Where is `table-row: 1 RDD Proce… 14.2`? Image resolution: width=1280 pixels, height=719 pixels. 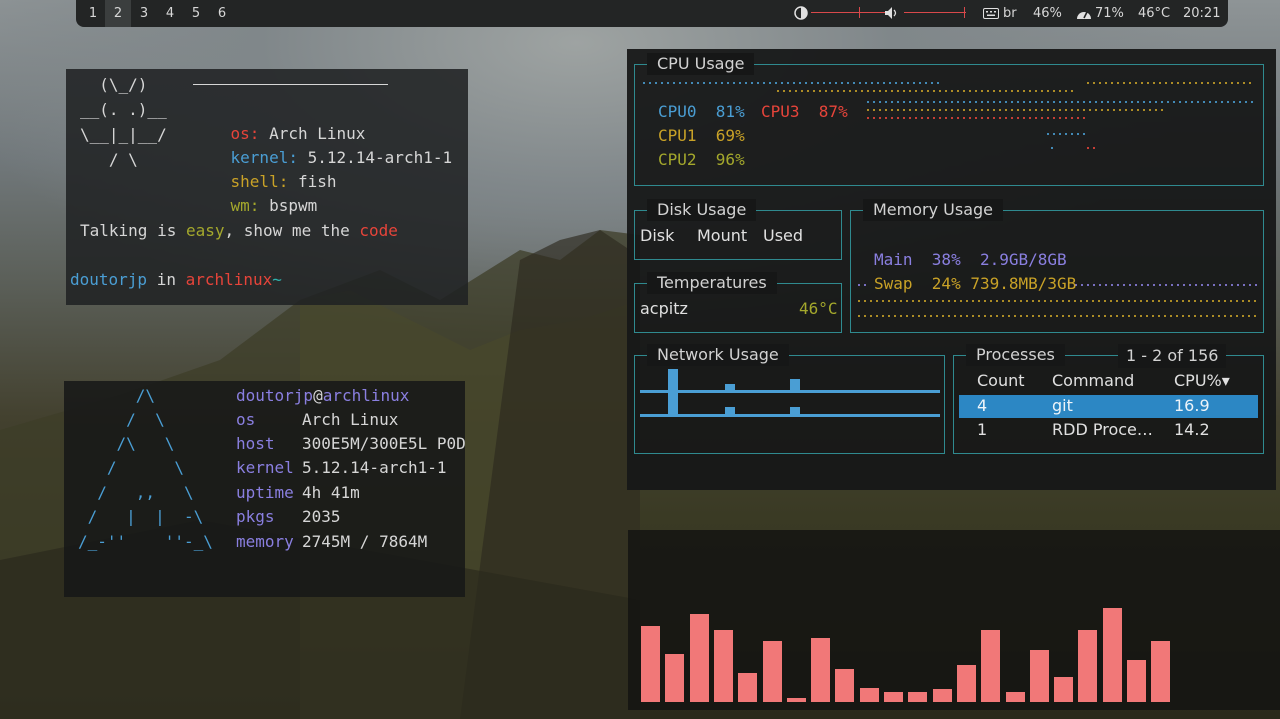 table-row: 1 RDD Proce… 14.2 is located at coordinates (1108, 430).